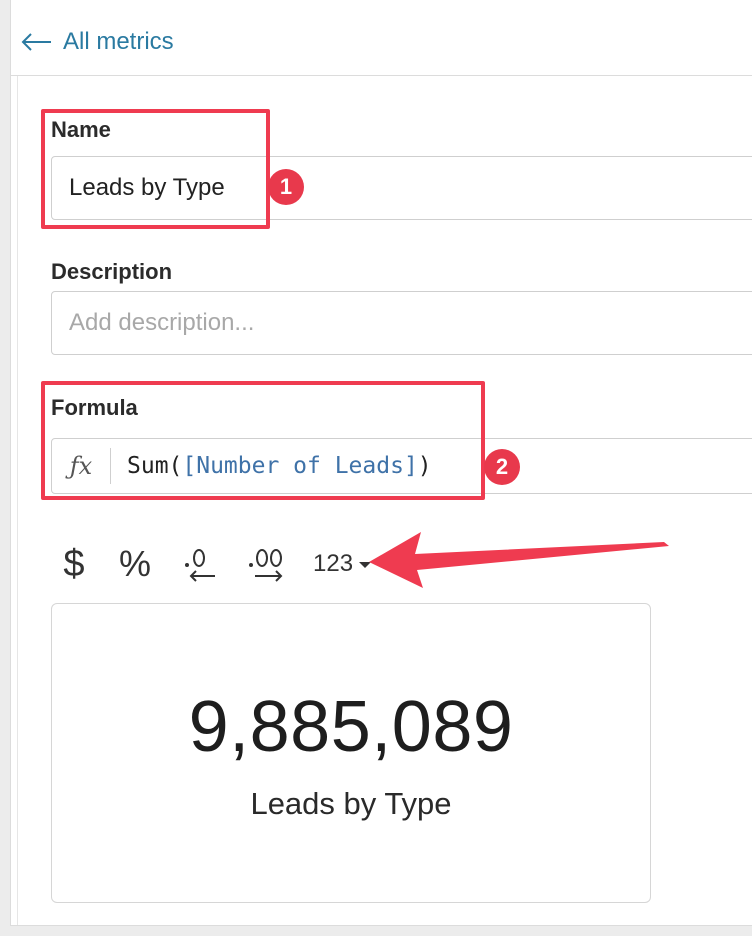 This screenshot has height=936, width=752. Describe the element at coordinates (94, 407) in the screenshot. I see `formula-label: Formula` at that location.